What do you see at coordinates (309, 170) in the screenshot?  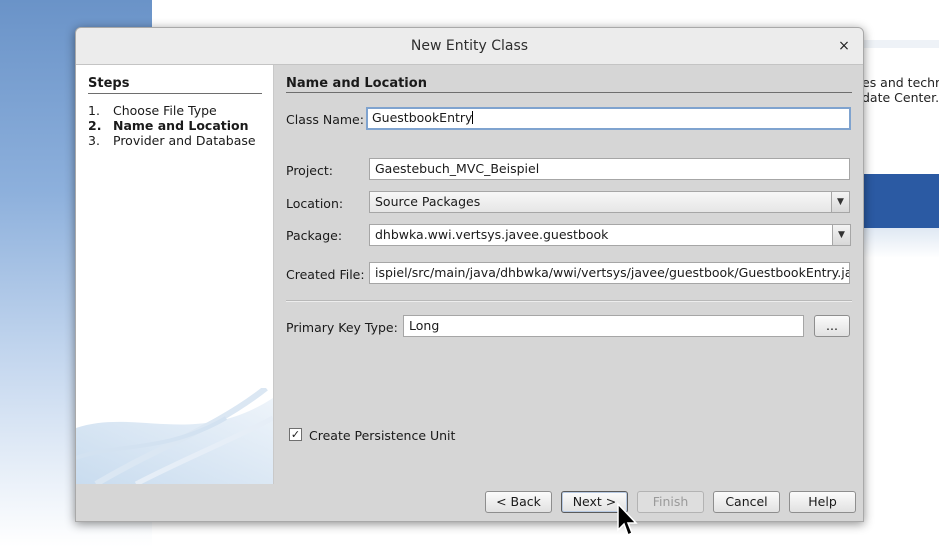 I see `project-label: Project:` at bounding box center [309, 170].